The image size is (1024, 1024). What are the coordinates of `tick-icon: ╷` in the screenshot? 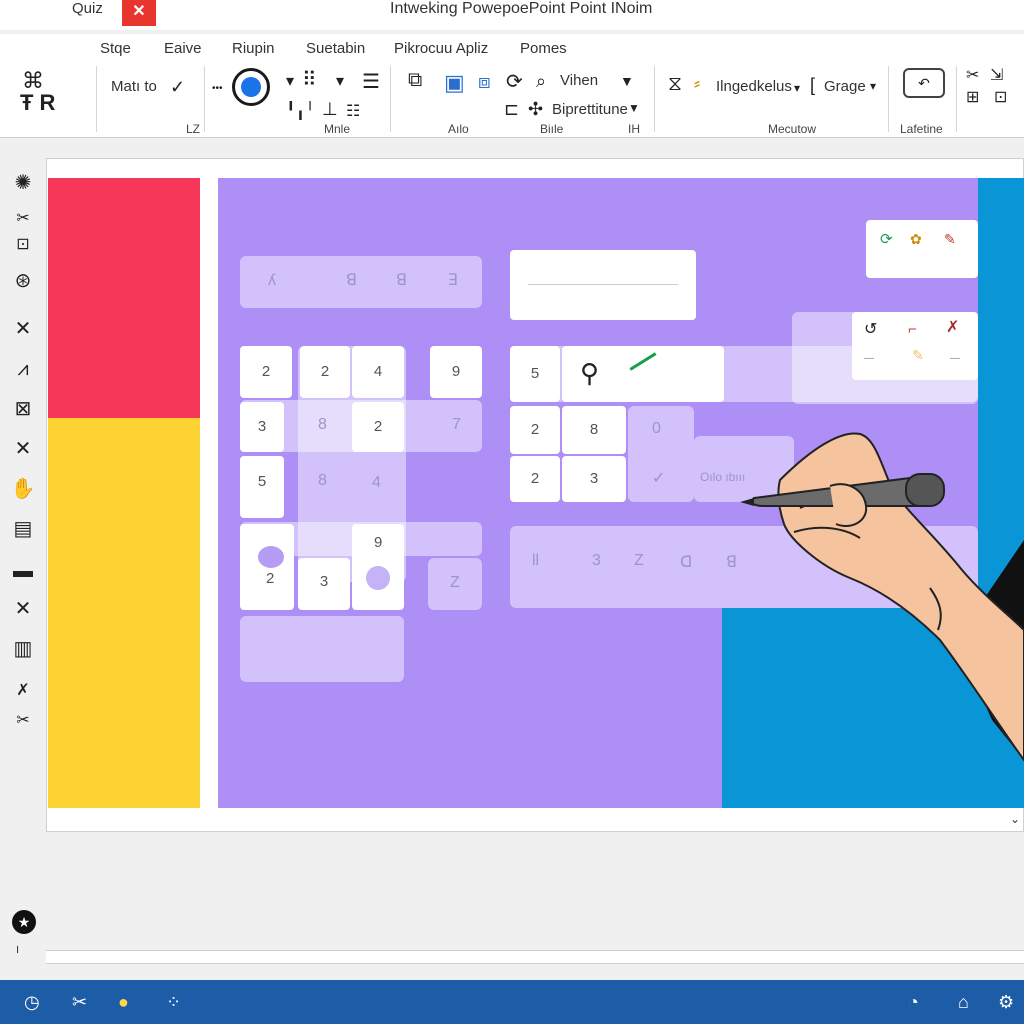 It's located at (18, 946).